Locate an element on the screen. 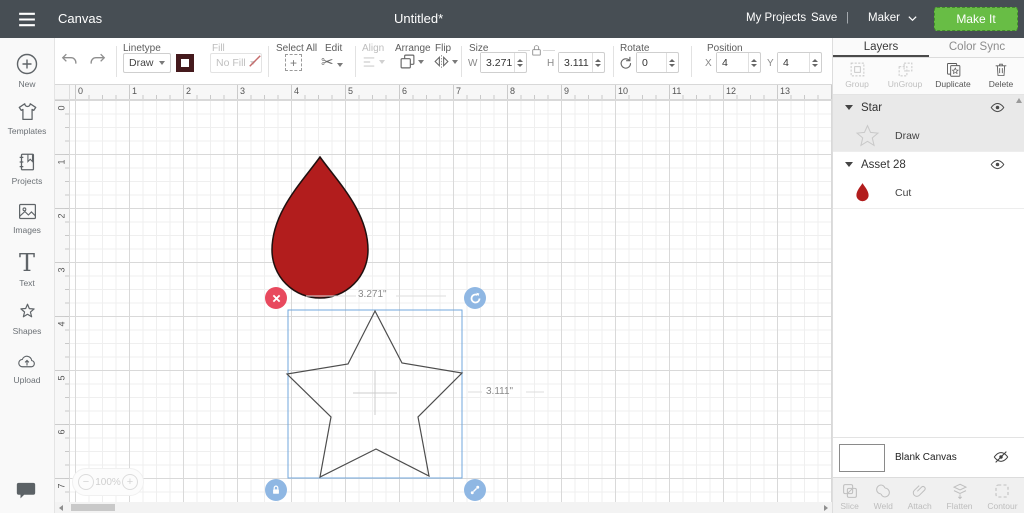  h-ruler-number: 5 is located at coordinates (351, 91).